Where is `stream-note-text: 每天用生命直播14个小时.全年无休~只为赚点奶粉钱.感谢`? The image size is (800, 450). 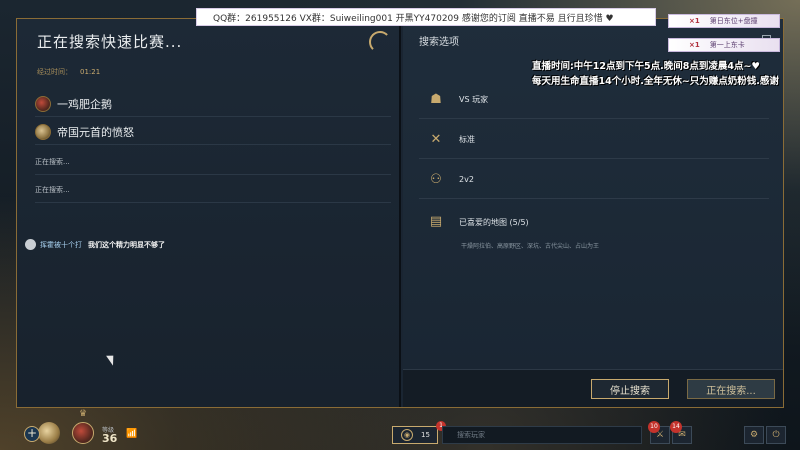 stream-note-text: 每天用生命直播14个小时.全年无休~只为赚点奶粉钱.感谢 is located at coordinates (655, 81).